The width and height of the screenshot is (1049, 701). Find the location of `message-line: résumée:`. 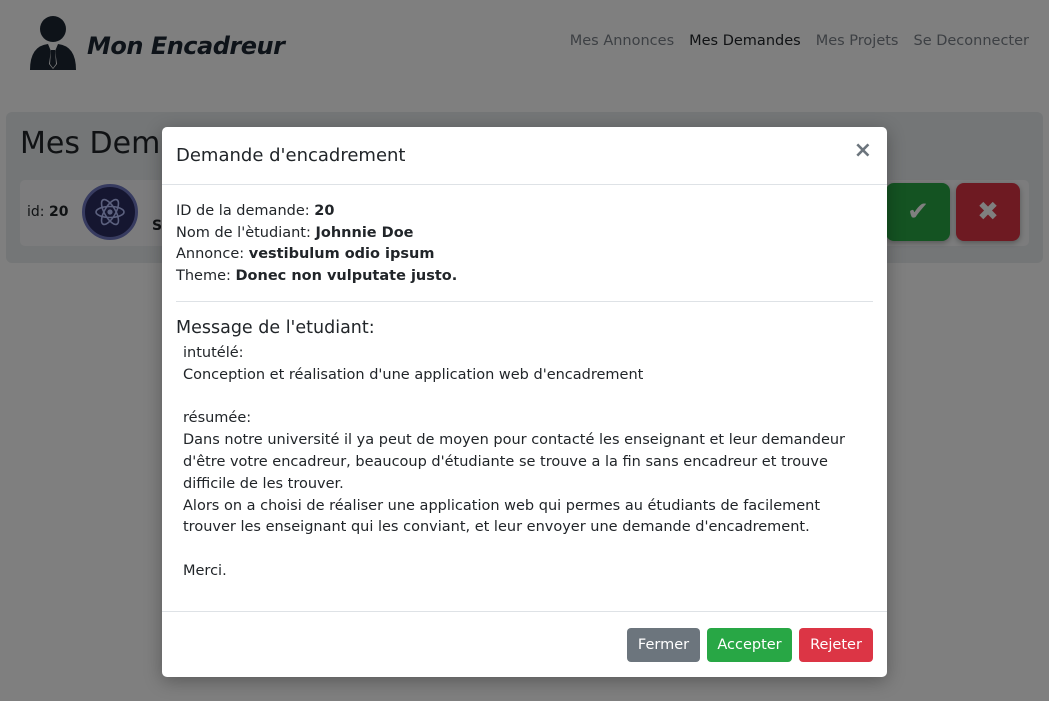

message-line: résumée: is located at coordinates (217, 418).